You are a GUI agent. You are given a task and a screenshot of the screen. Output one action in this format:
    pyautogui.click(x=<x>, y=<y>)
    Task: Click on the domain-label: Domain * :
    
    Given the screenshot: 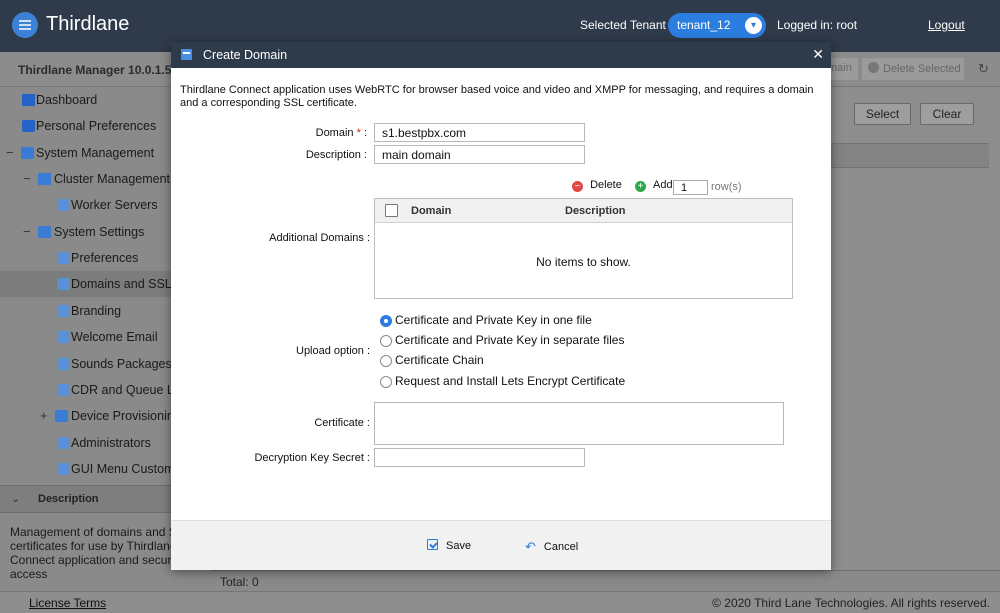 What is the action you would take?
    pyautogui.click(x=269, y=133)
    